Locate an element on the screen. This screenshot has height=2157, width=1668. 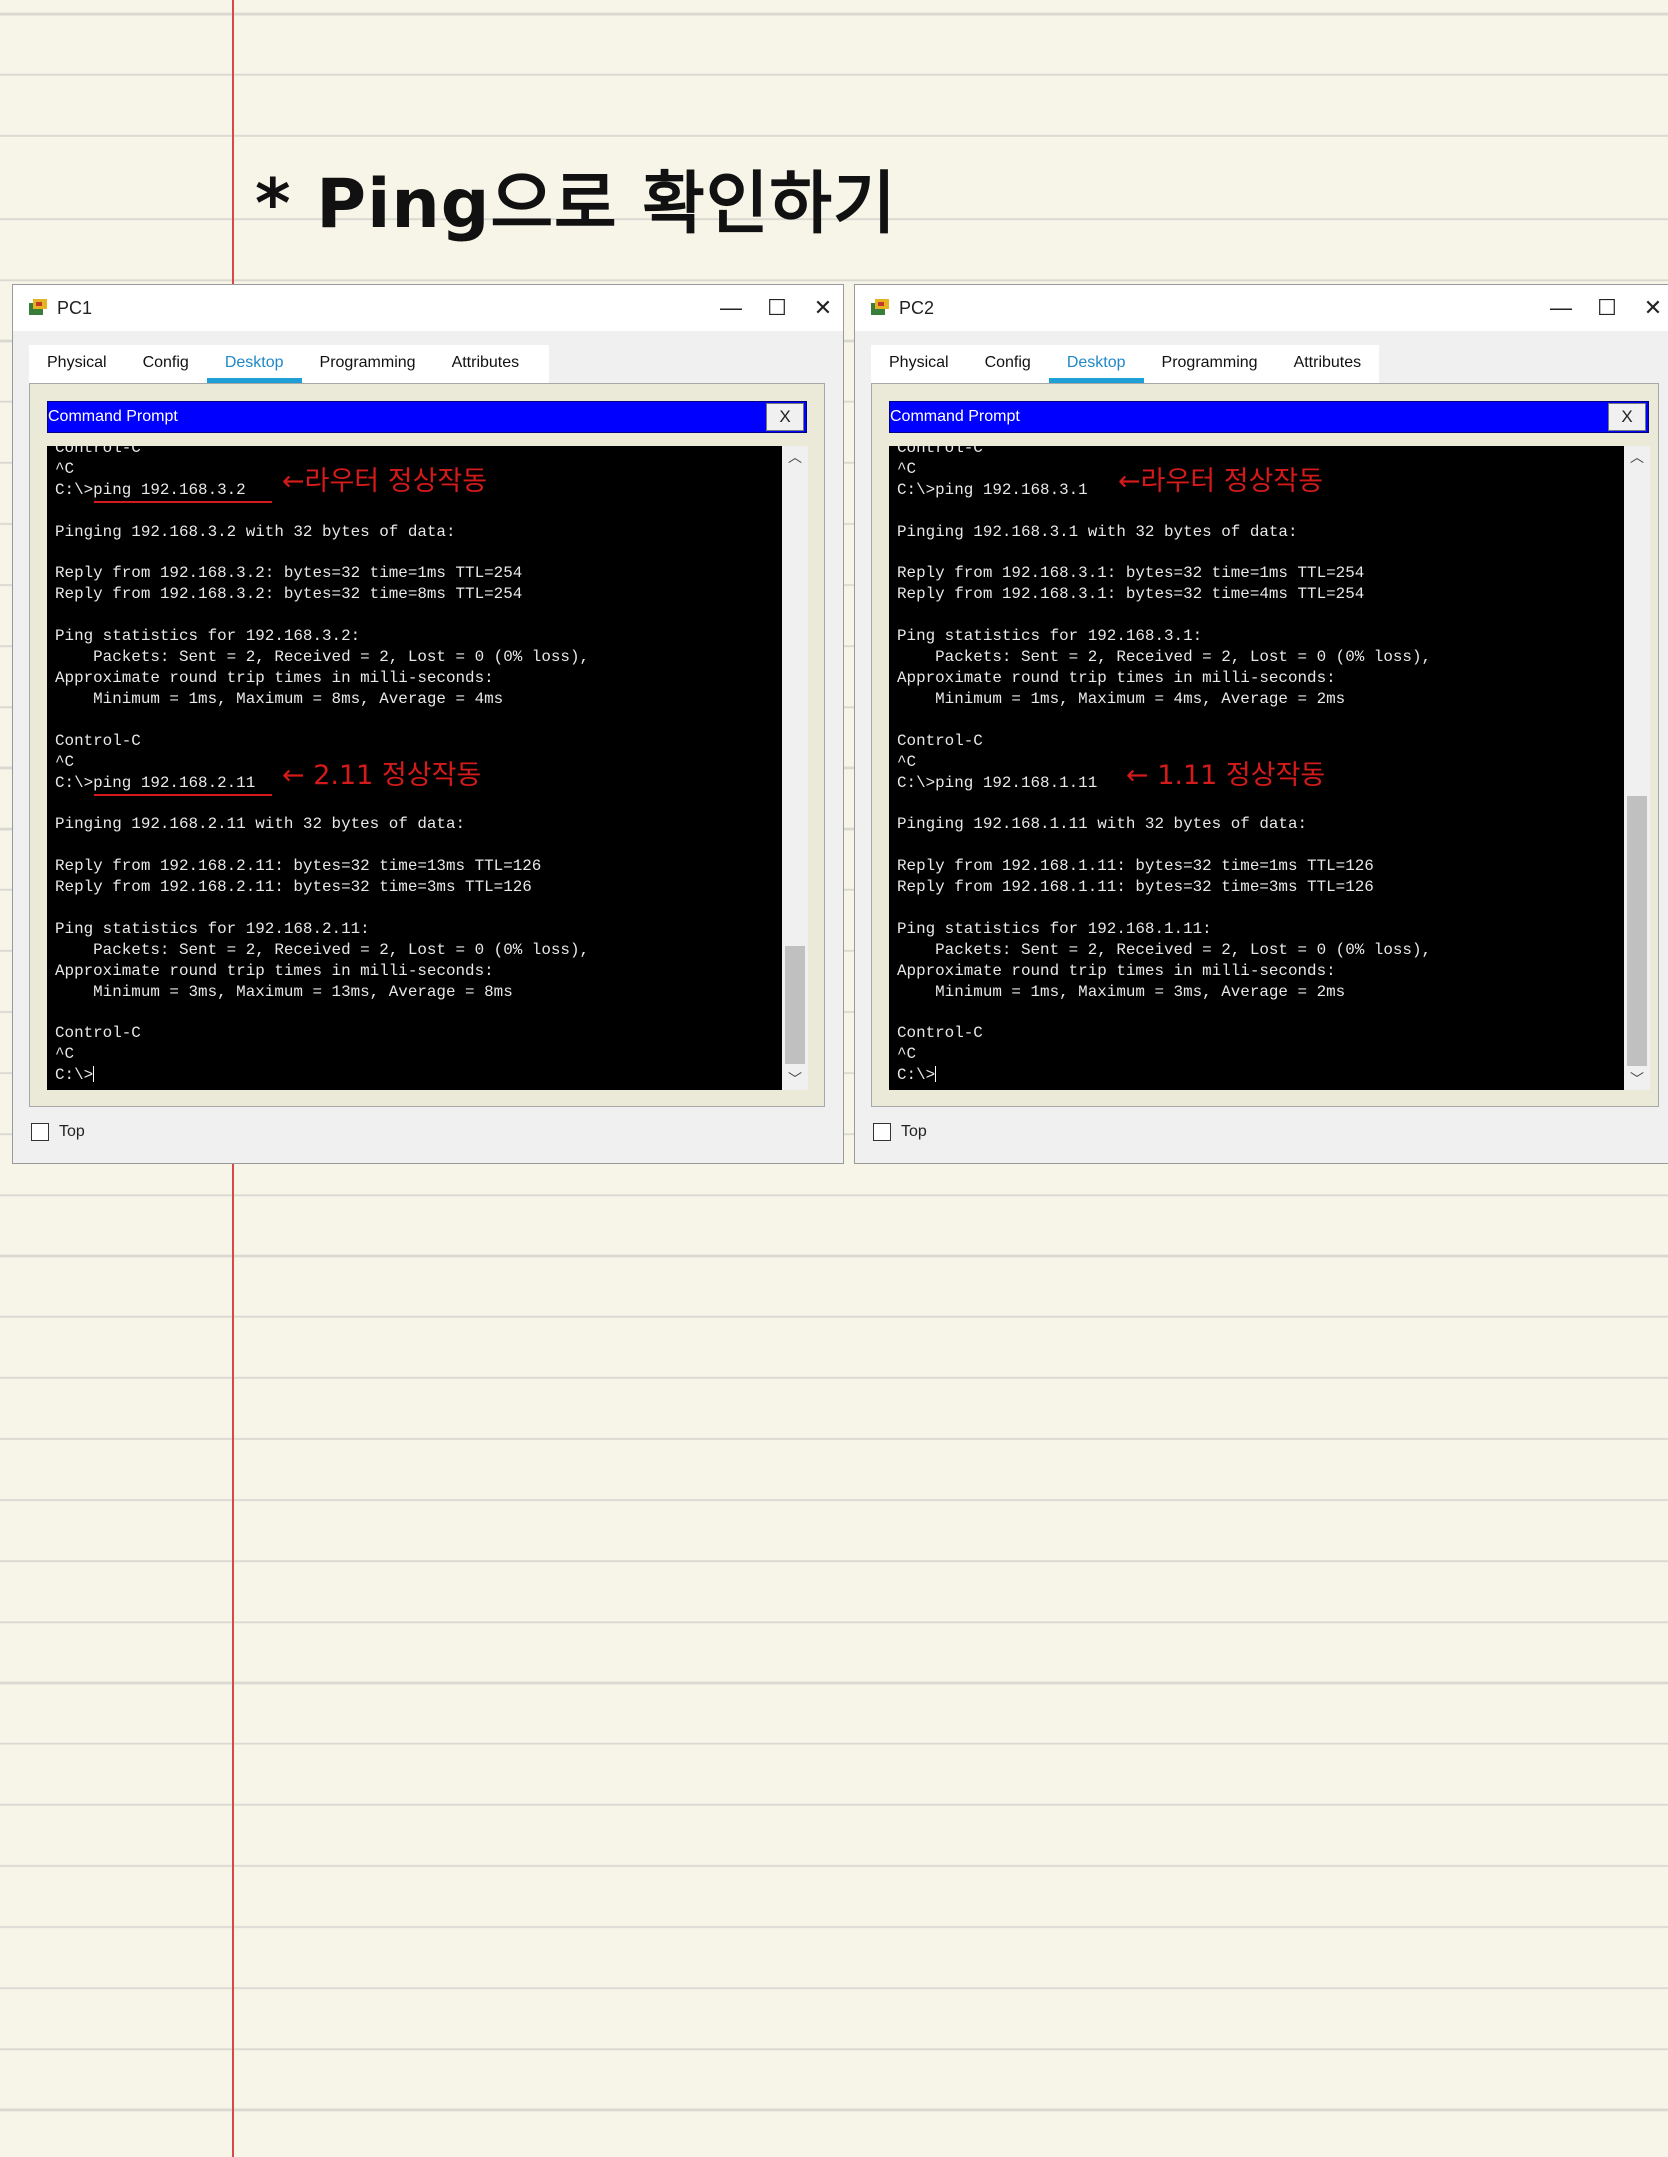
pc1-command-prompt-close-button: X is located at coordinates (785, 417).